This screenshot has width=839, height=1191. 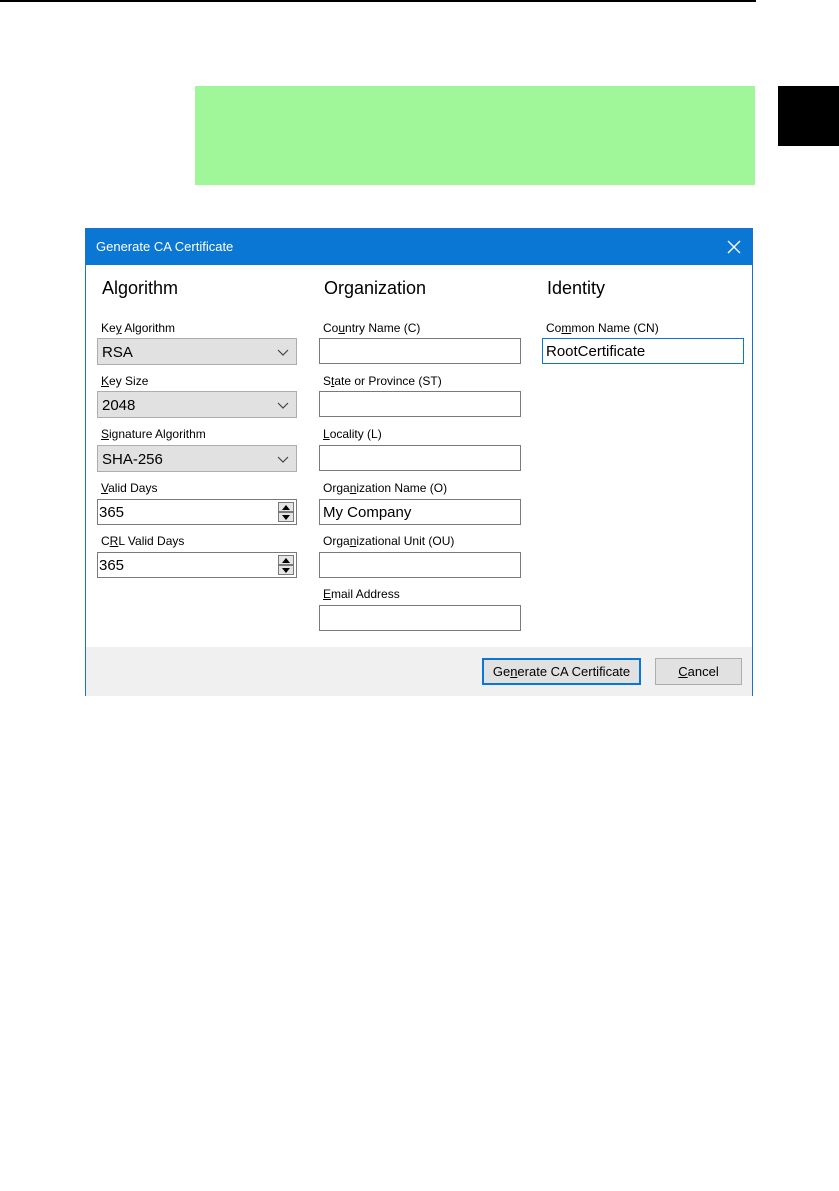 I want to click on key-size-value: 2048, so click(x=119, y=405).